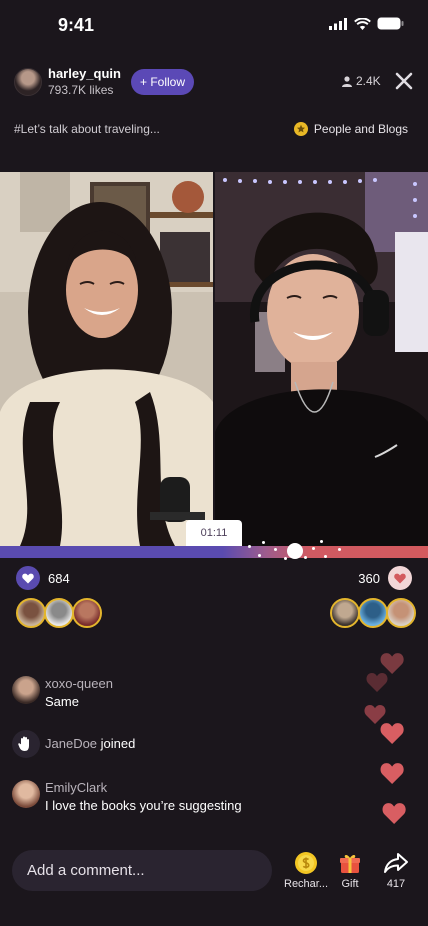 The image size is (428, 926). What do you see at coordinates (143, 788) in the screenshot?
I see `chat-username: EmilyClark` at bounding box center [143, 788].